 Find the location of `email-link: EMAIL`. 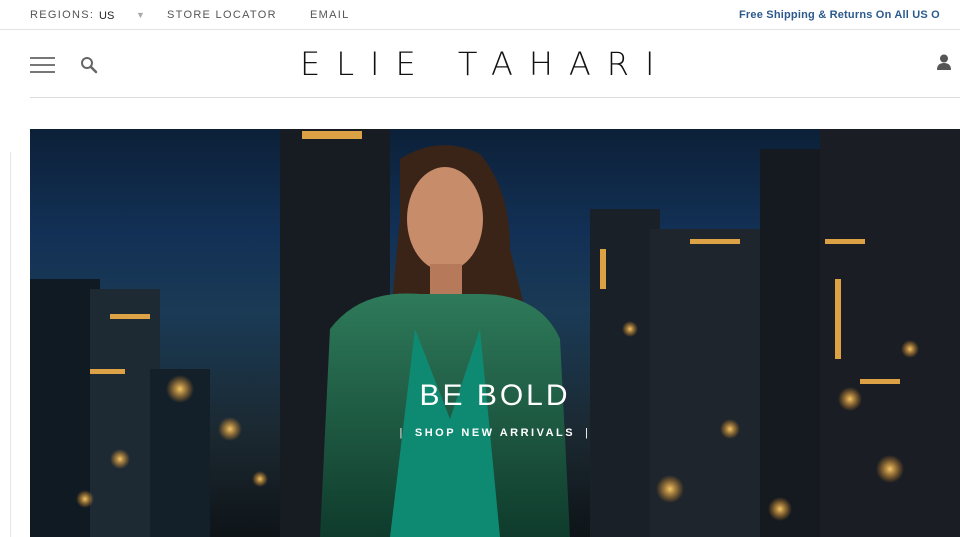

email-link: EMAIL is located at coordinates (330, 15).